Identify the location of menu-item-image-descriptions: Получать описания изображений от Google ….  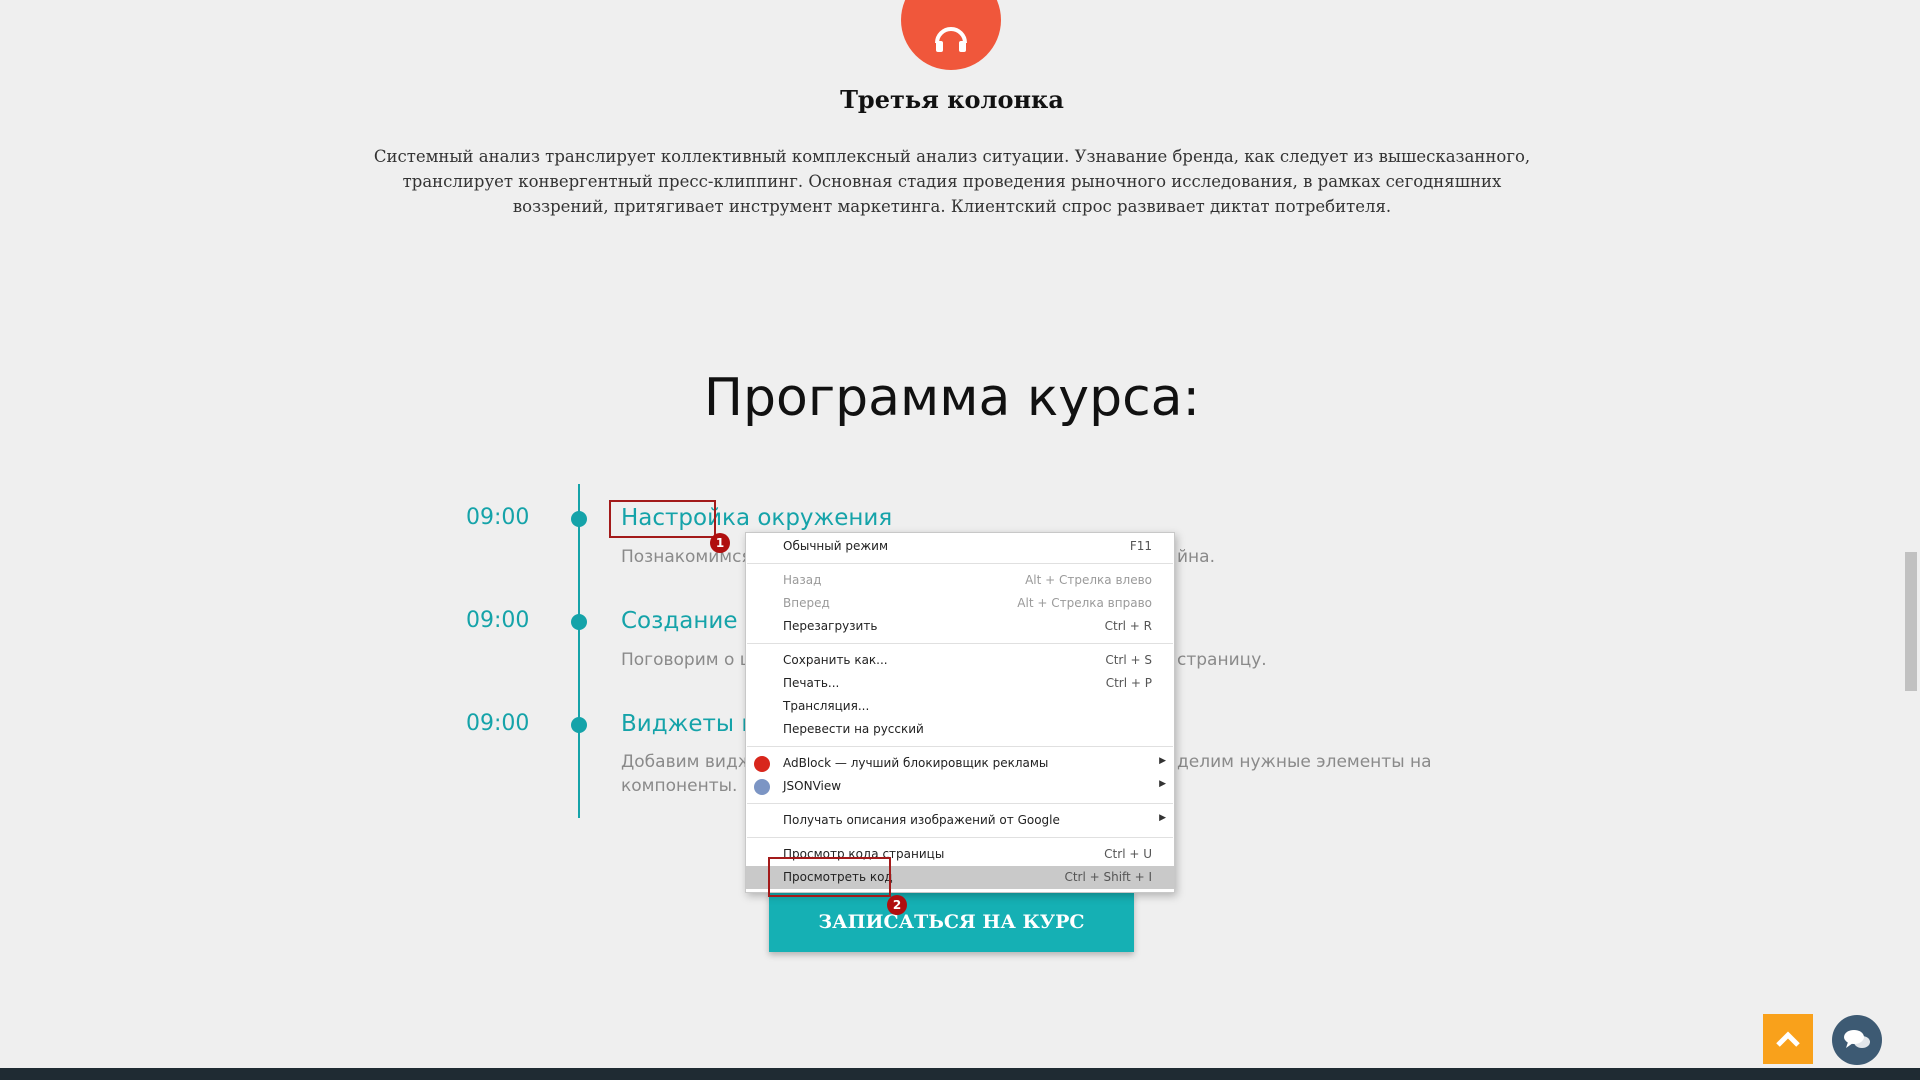
(960, 820).